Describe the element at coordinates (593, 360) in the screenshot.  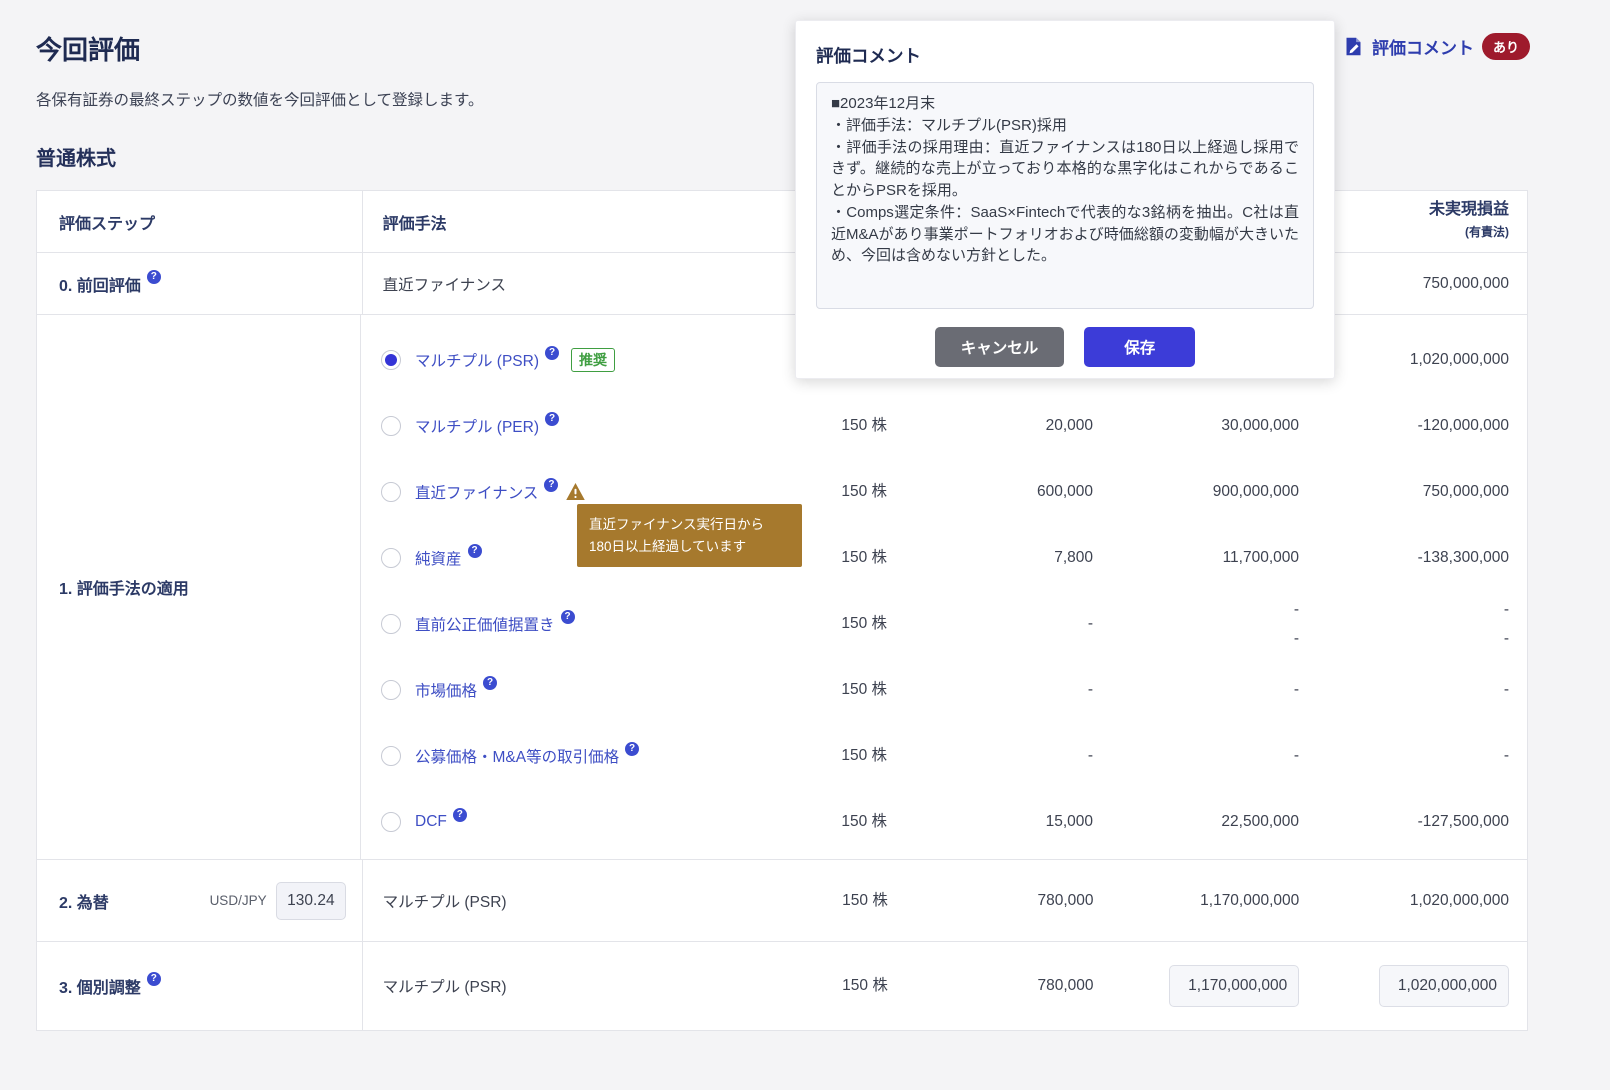
I see `recommend-badge: 推奨` at that location.